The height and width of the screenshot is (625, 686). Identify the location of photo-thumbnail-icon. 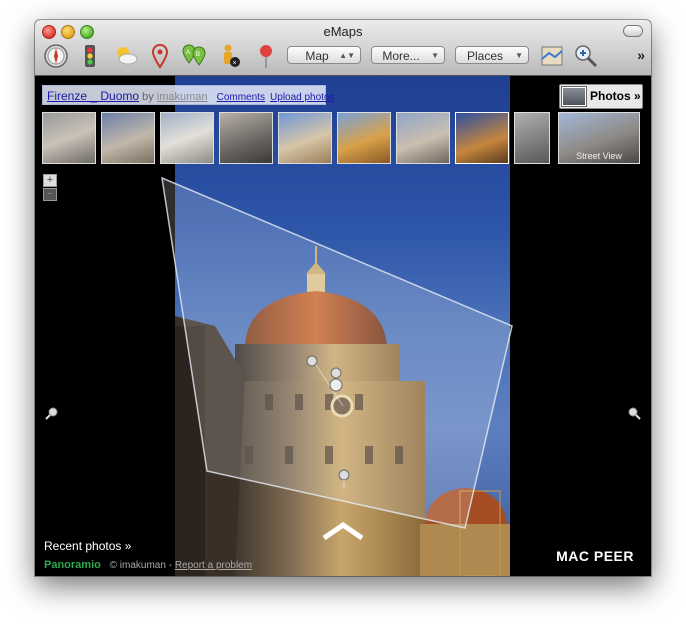
(574, 96).